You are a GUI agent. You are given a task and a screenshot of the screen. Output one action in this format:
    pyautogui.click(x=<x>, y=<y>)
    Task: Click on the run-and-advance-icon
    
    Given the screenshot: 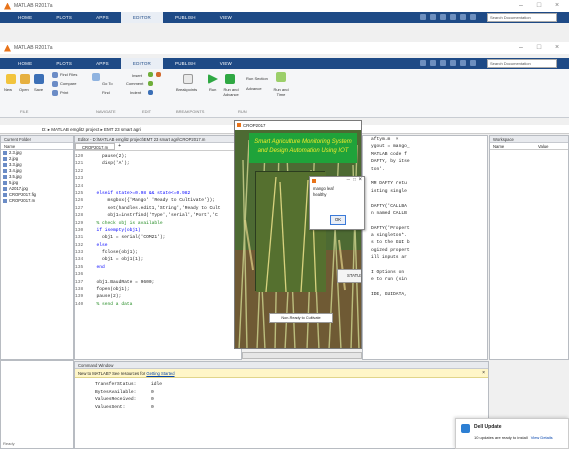 What is the action you would take?
    pyautogui.click(x=230, y=79)
    